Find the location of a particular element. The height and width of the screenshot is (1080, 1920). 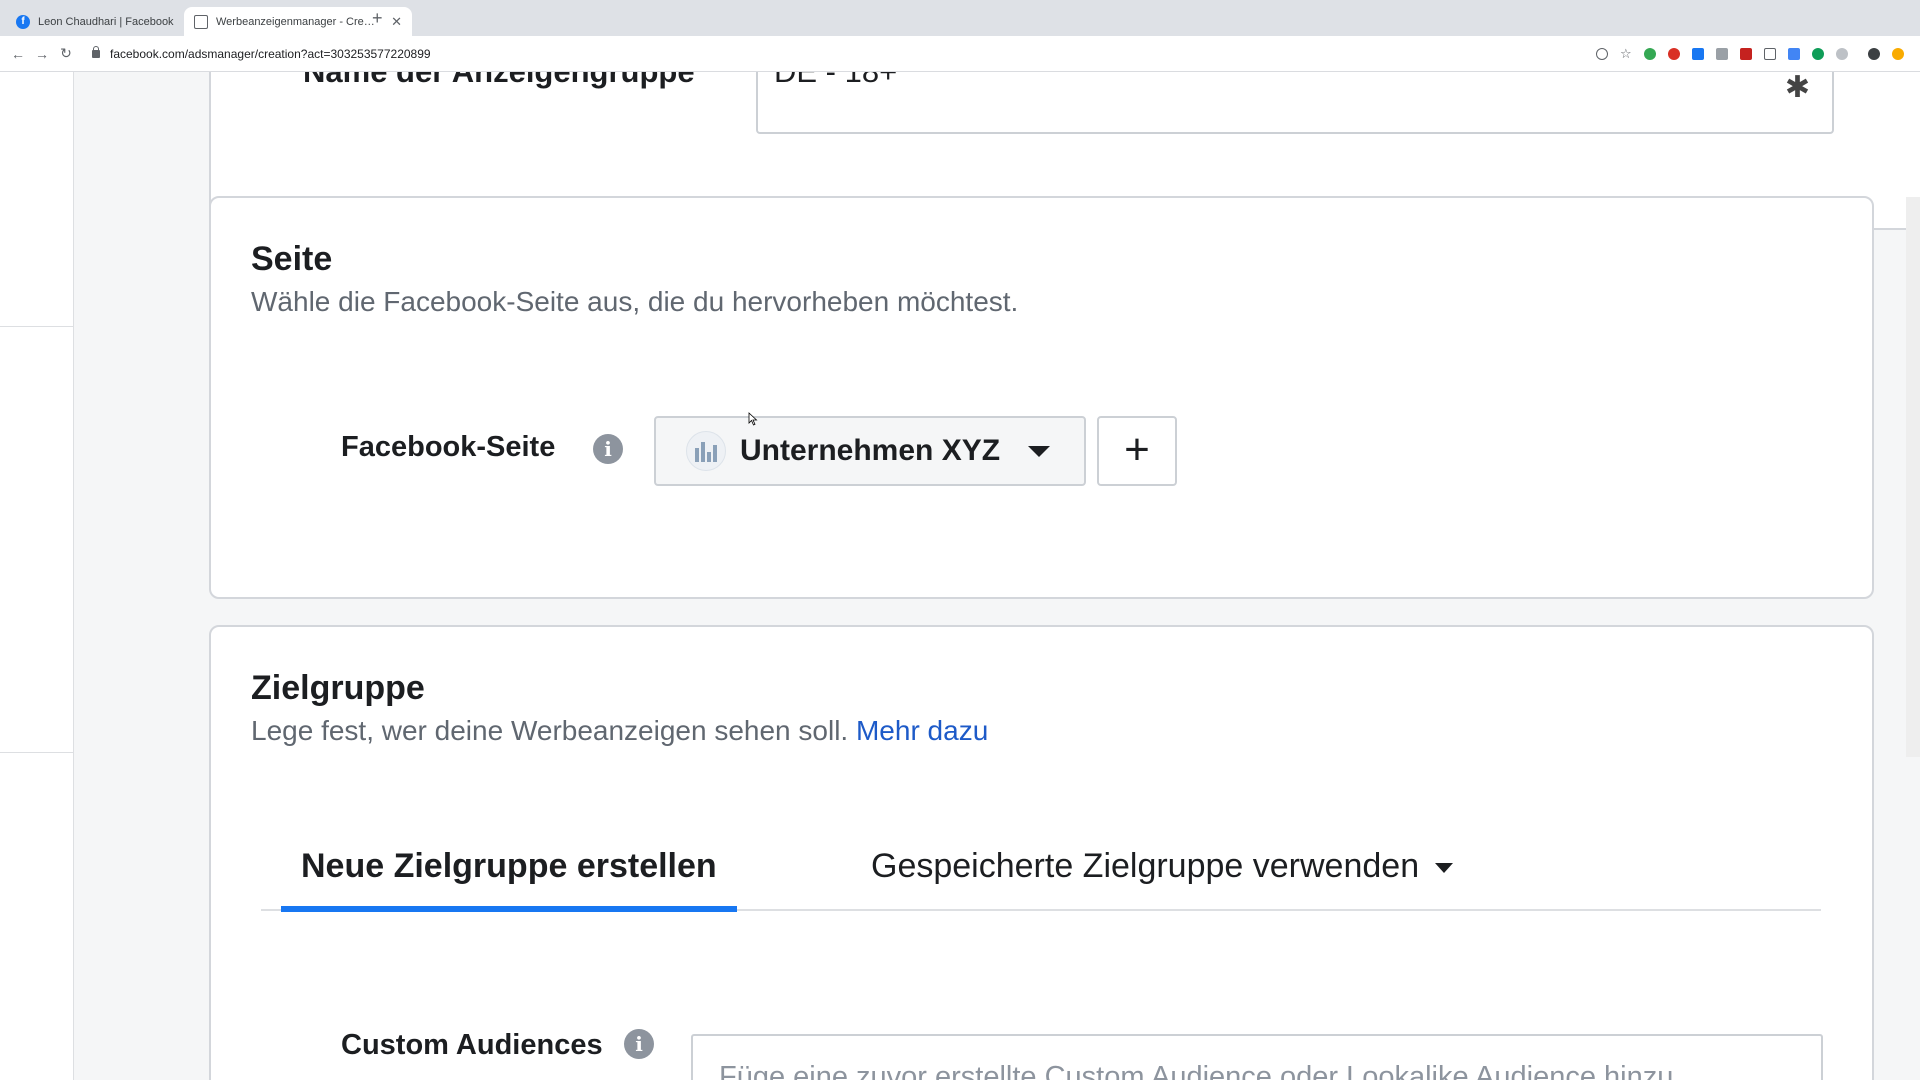

extension-iq-icon is located at coordinates (1793, 54).